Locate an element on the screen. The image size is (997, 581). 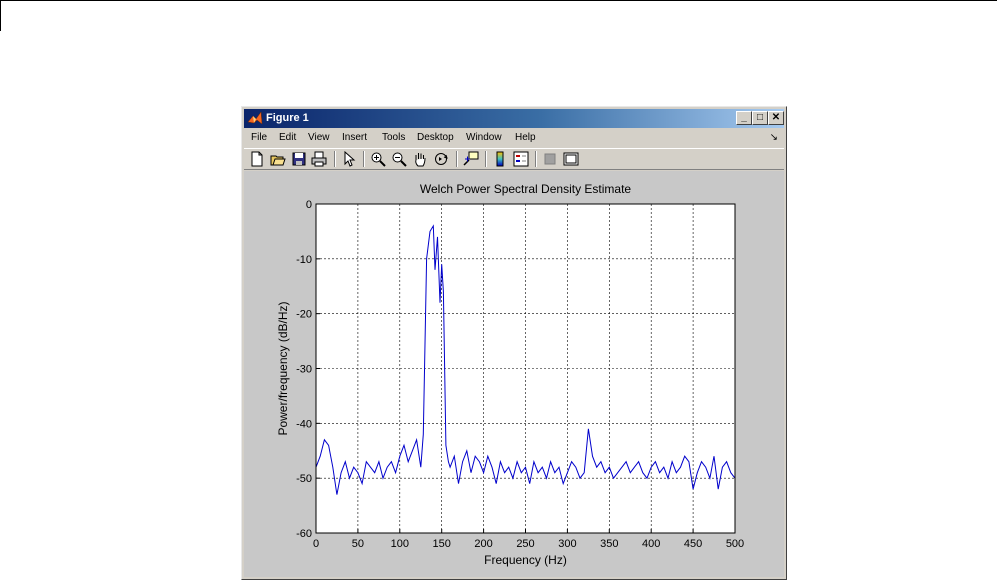
save-icon is located at coordinates (299, 159).